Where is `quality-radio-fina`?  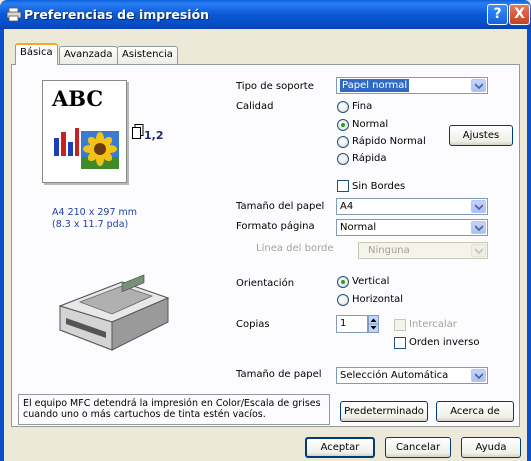
quality-radio-fina is located at coordinates (343, 107).